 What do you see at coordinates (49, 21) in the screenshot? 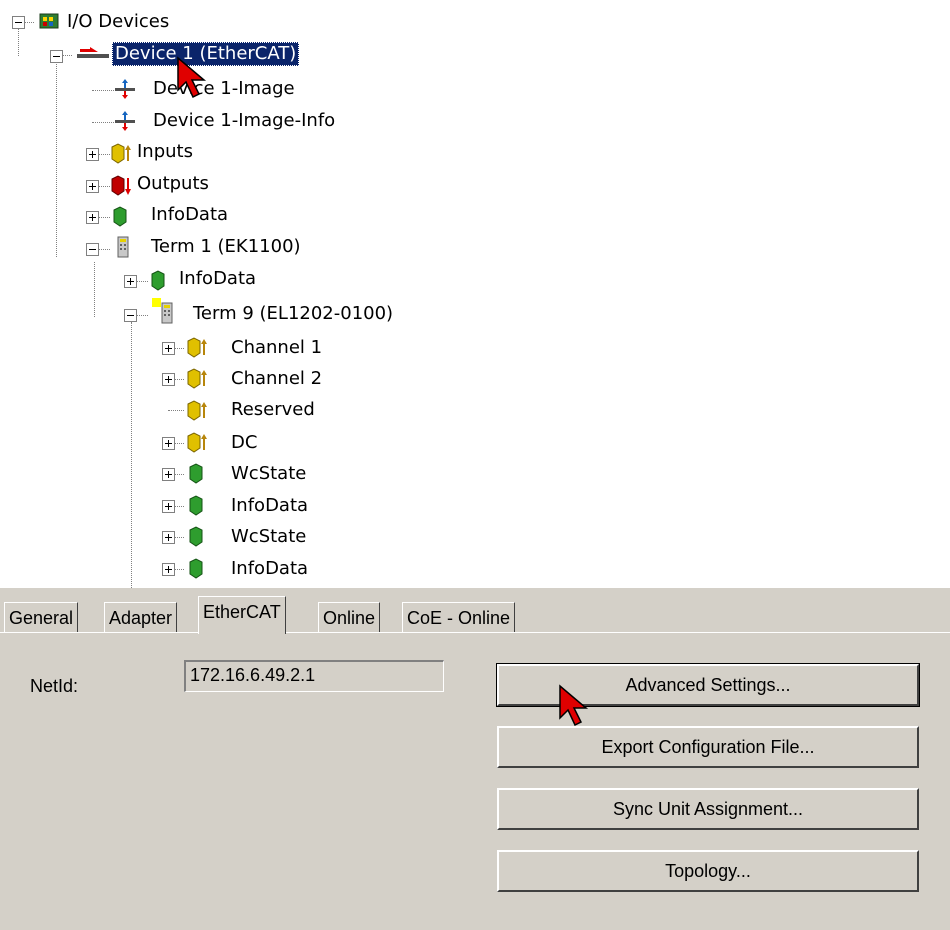
I see `io-devices-icon` at bounding box center [49, 21].